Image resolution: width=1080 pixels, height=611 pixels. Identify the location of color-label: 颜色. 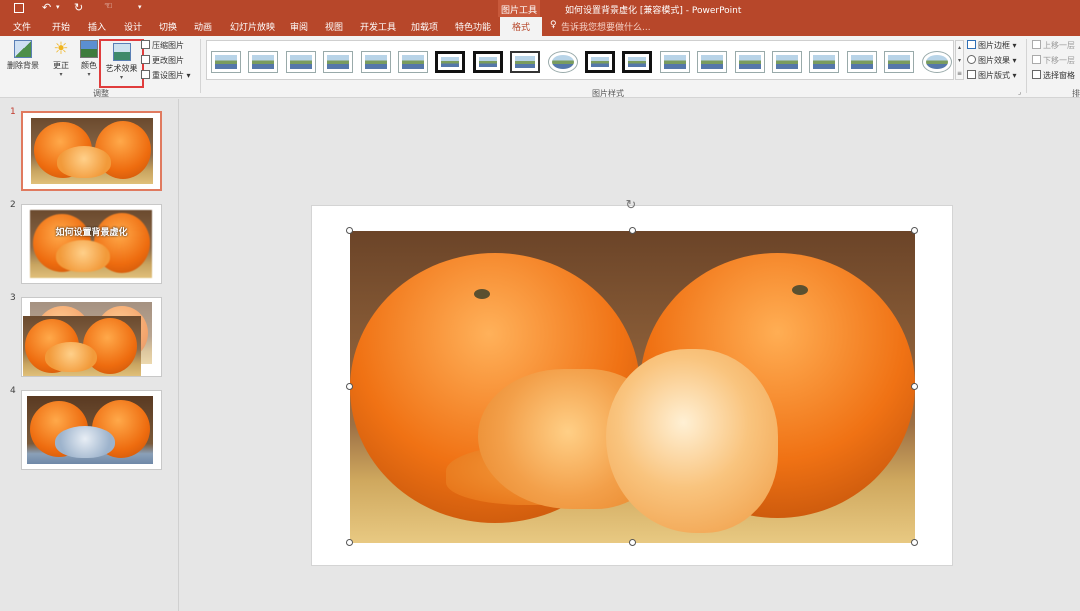
(89, 65).